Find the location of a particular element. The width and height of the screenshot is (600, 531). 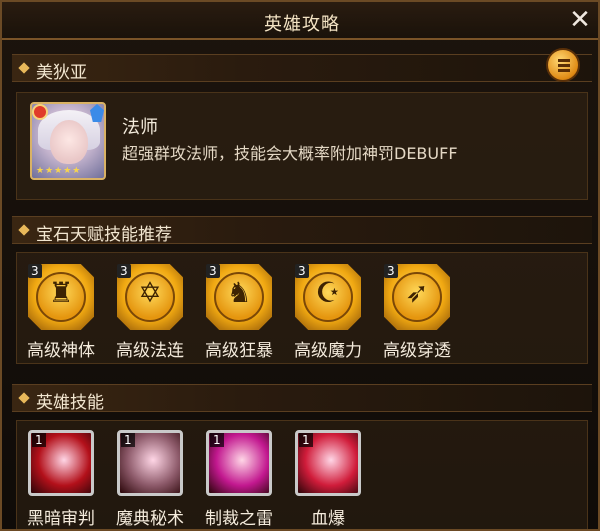

talent-crescent-icon: ☪ 3 is located at coordinates (328, 297).